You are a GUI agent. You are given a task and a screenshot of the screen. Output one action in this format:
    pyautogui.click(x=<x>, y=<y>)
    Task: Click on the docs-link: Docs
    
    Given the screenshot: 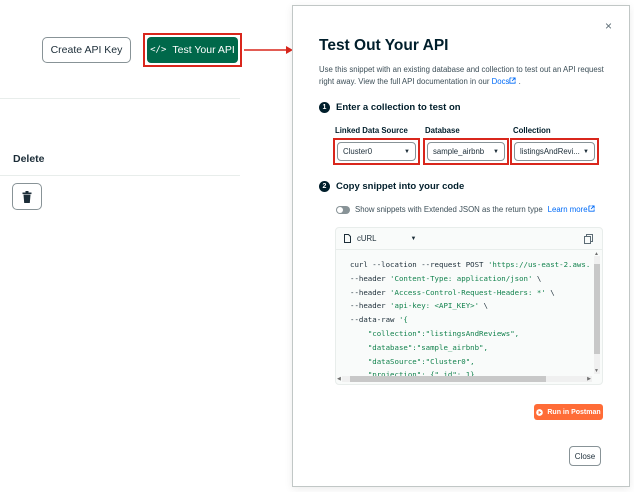 What is the action you would take?
    pyautogui.click(x=504, y=81)
    